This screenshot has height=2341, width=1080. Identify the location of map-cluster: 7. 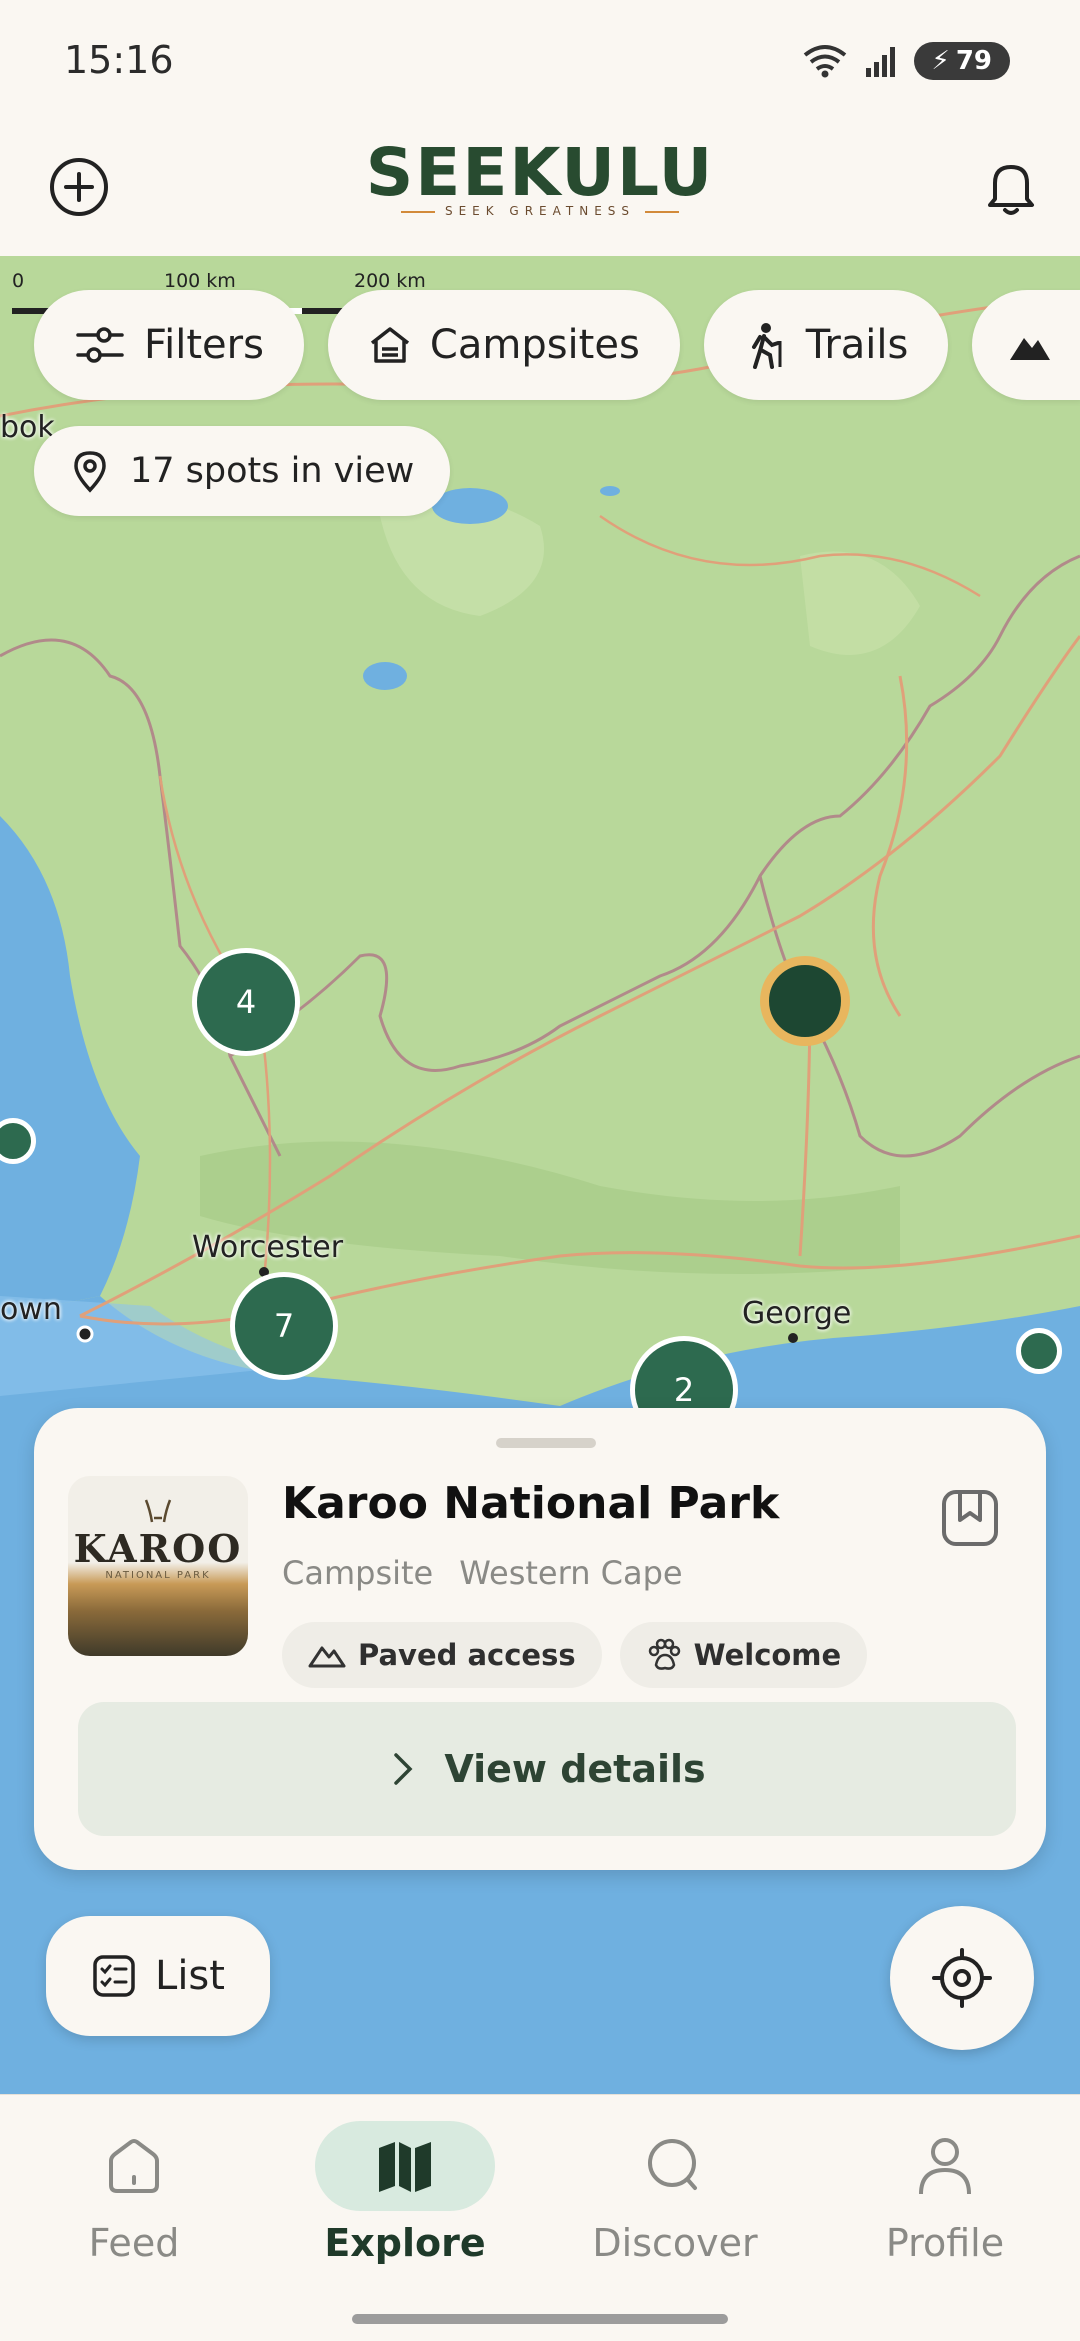
(284, 1326).